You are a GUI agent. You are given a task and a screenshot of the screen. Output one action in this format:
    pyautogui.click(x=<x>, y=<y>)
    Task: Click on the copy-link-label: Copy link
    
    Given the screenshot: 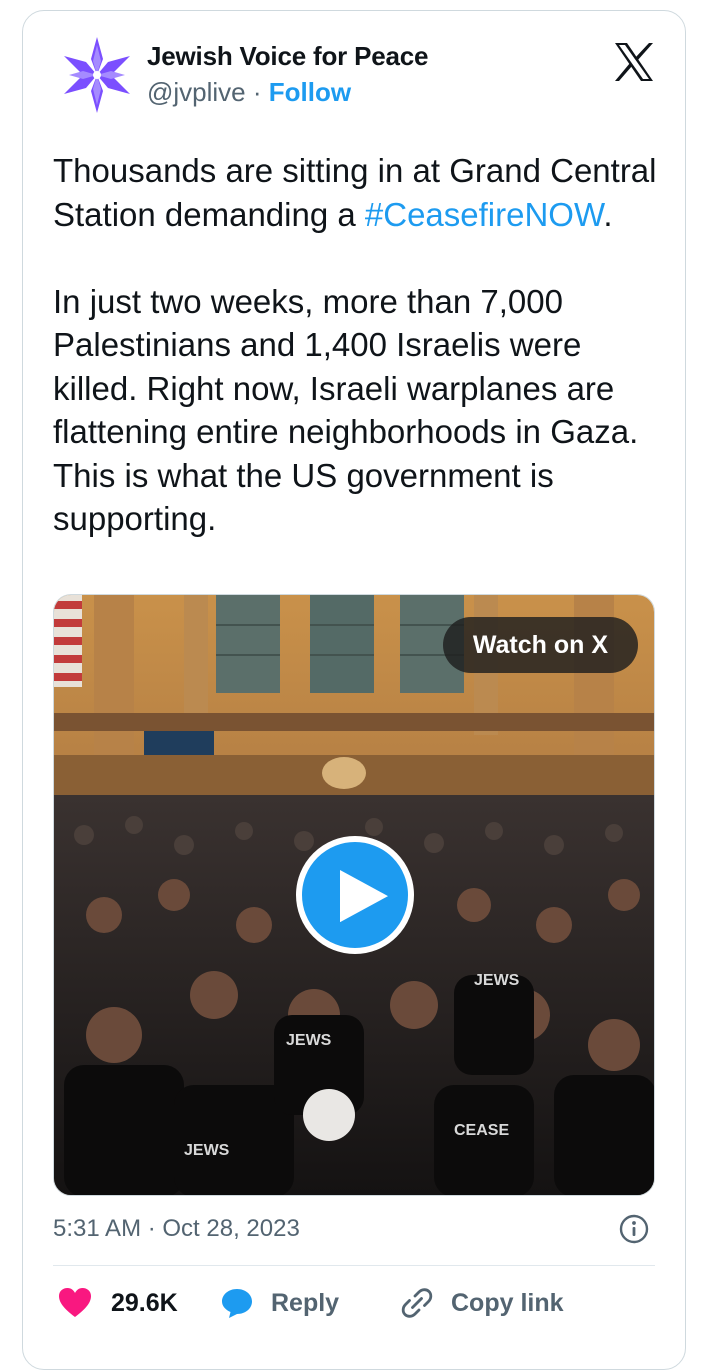 What is the action you would take?
    pyautogui.click(x=507, y=1302)
    